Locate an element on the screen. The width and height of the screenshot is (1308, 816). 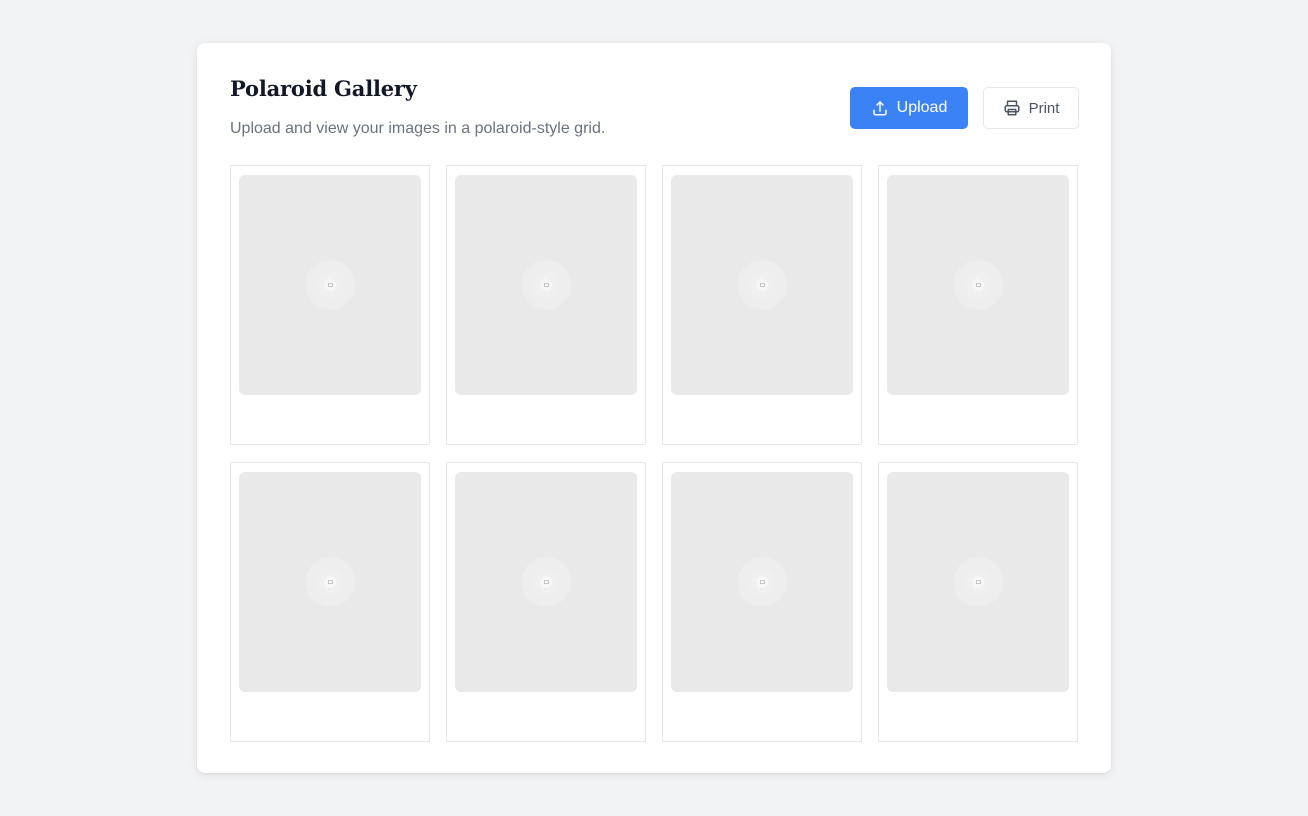
upload-button: Upload is located at coordinates (909, 108).